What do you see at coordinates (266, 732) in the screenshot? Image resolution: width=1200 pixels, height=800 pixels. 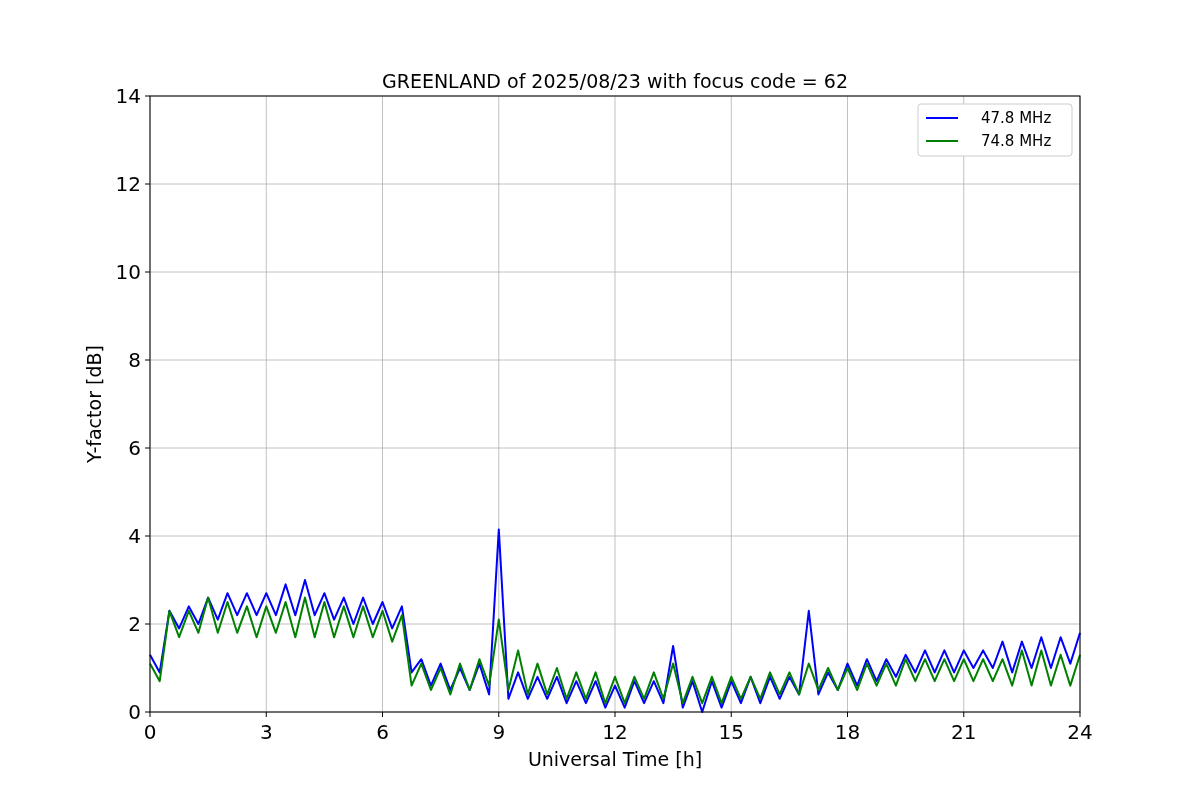 I see `x-tick-label: 3` at bounding box center [266, 732].